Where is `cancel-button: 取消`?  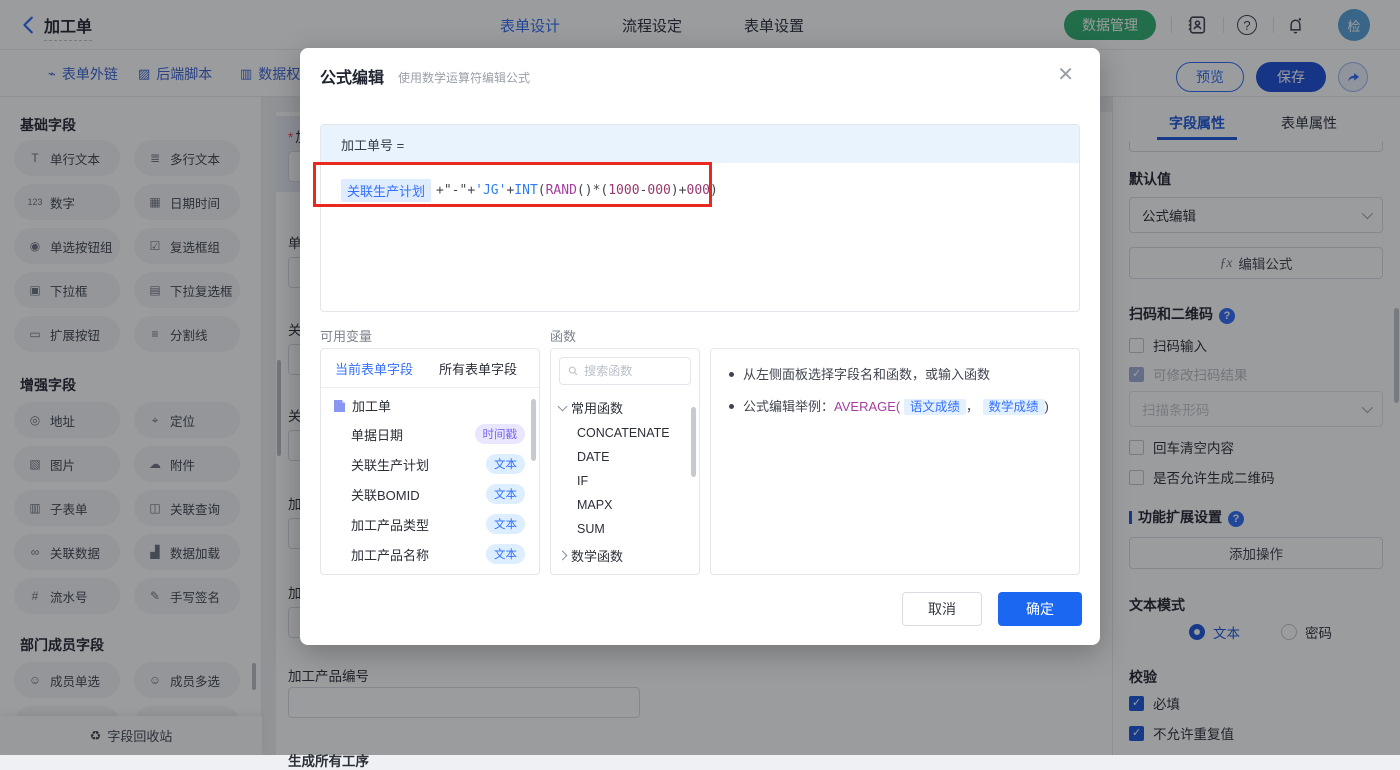 cancel-button: 取消 is located at coordinates (942, 609).